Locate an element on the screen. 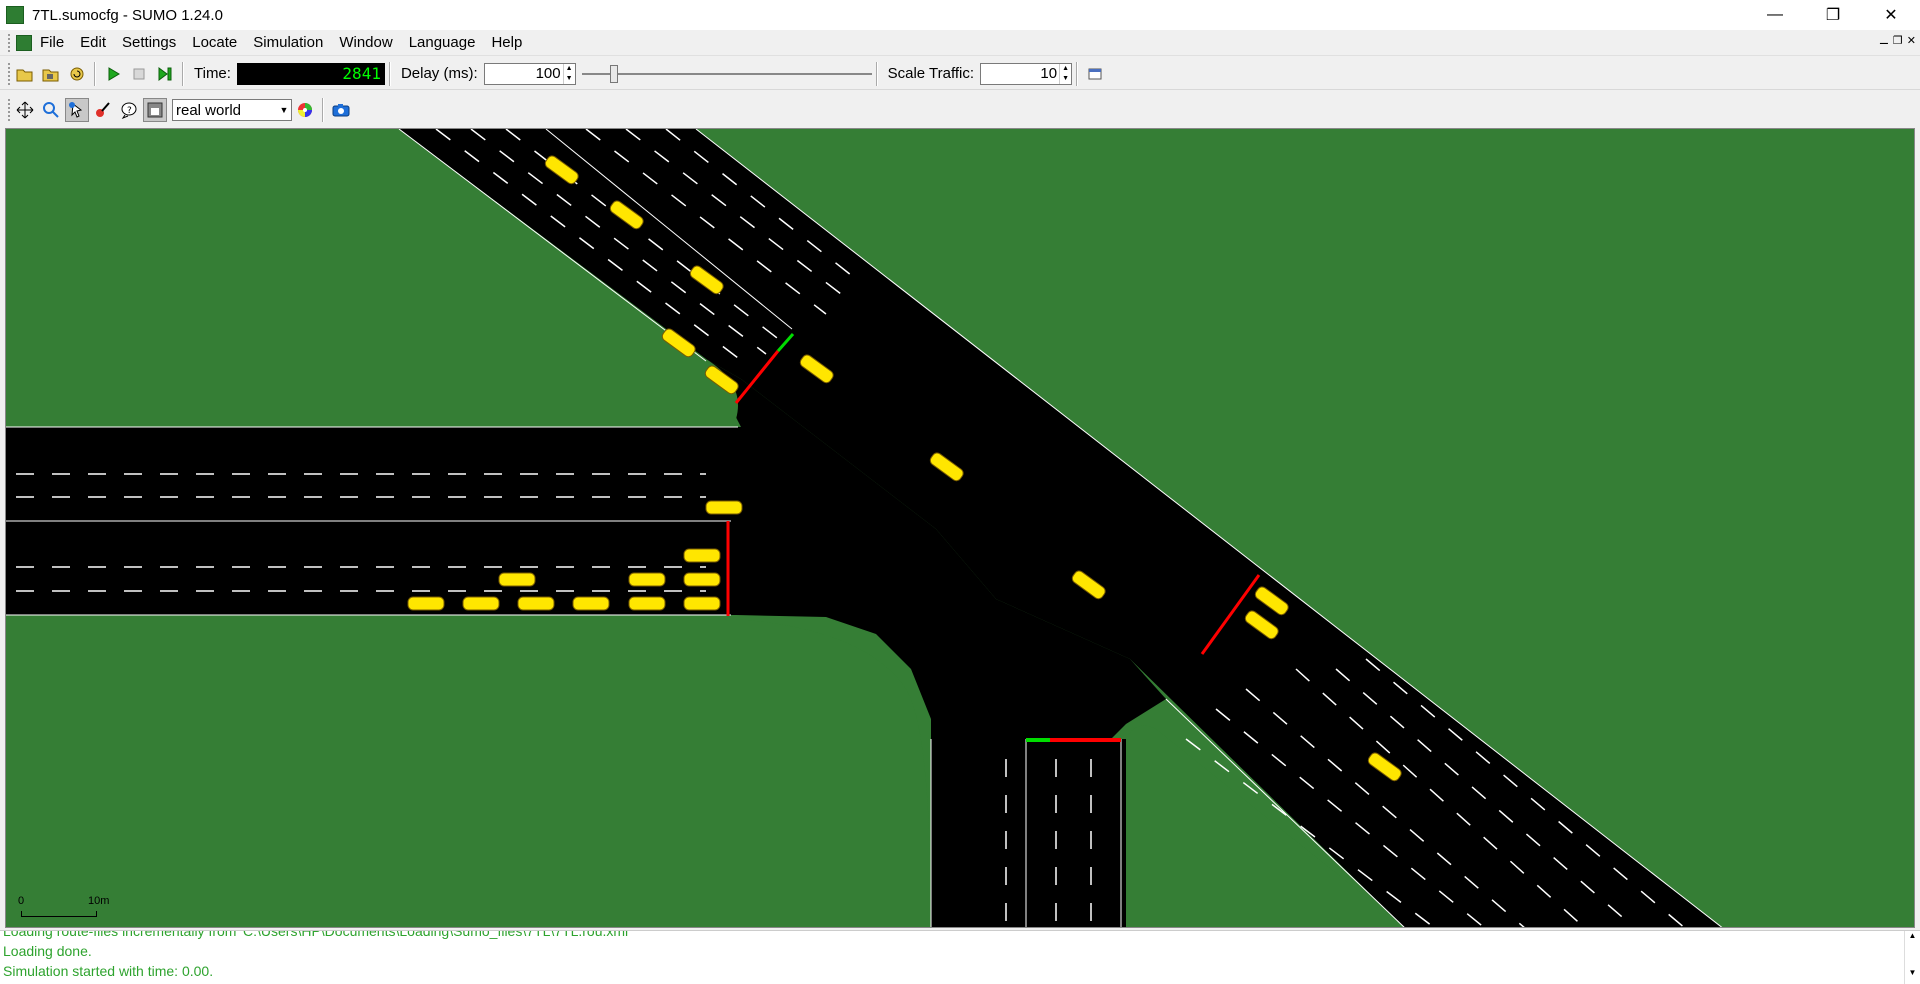 This screenshot has height=984, width=1920. menu-simulation: Simulation is located at coordinates (288, 43).